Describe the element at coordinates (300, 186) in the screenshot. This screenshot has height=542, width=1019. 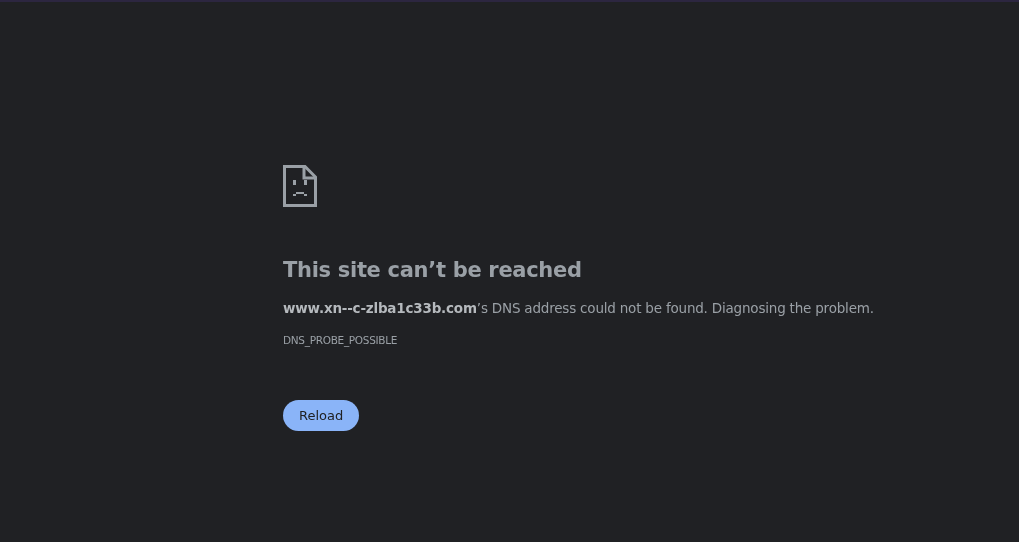
I see `sad-page-icon` at that location.